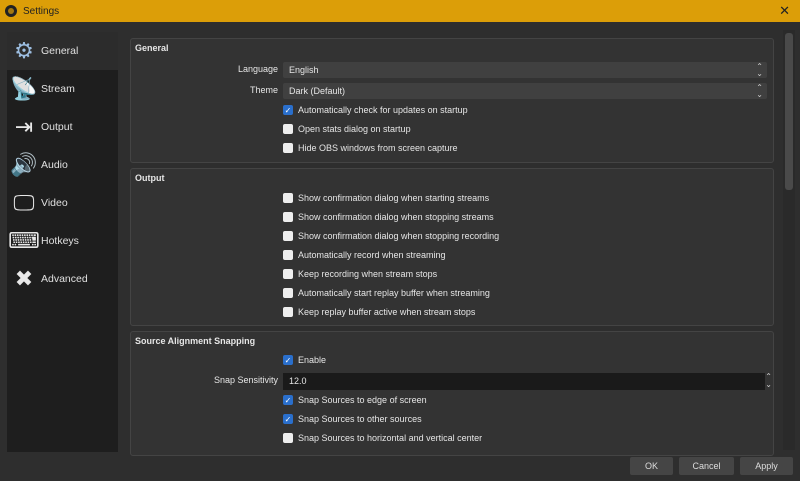  I want to click on sidebar-item-hotkeys: ⌨ Hotkeys, so click(62, 241).